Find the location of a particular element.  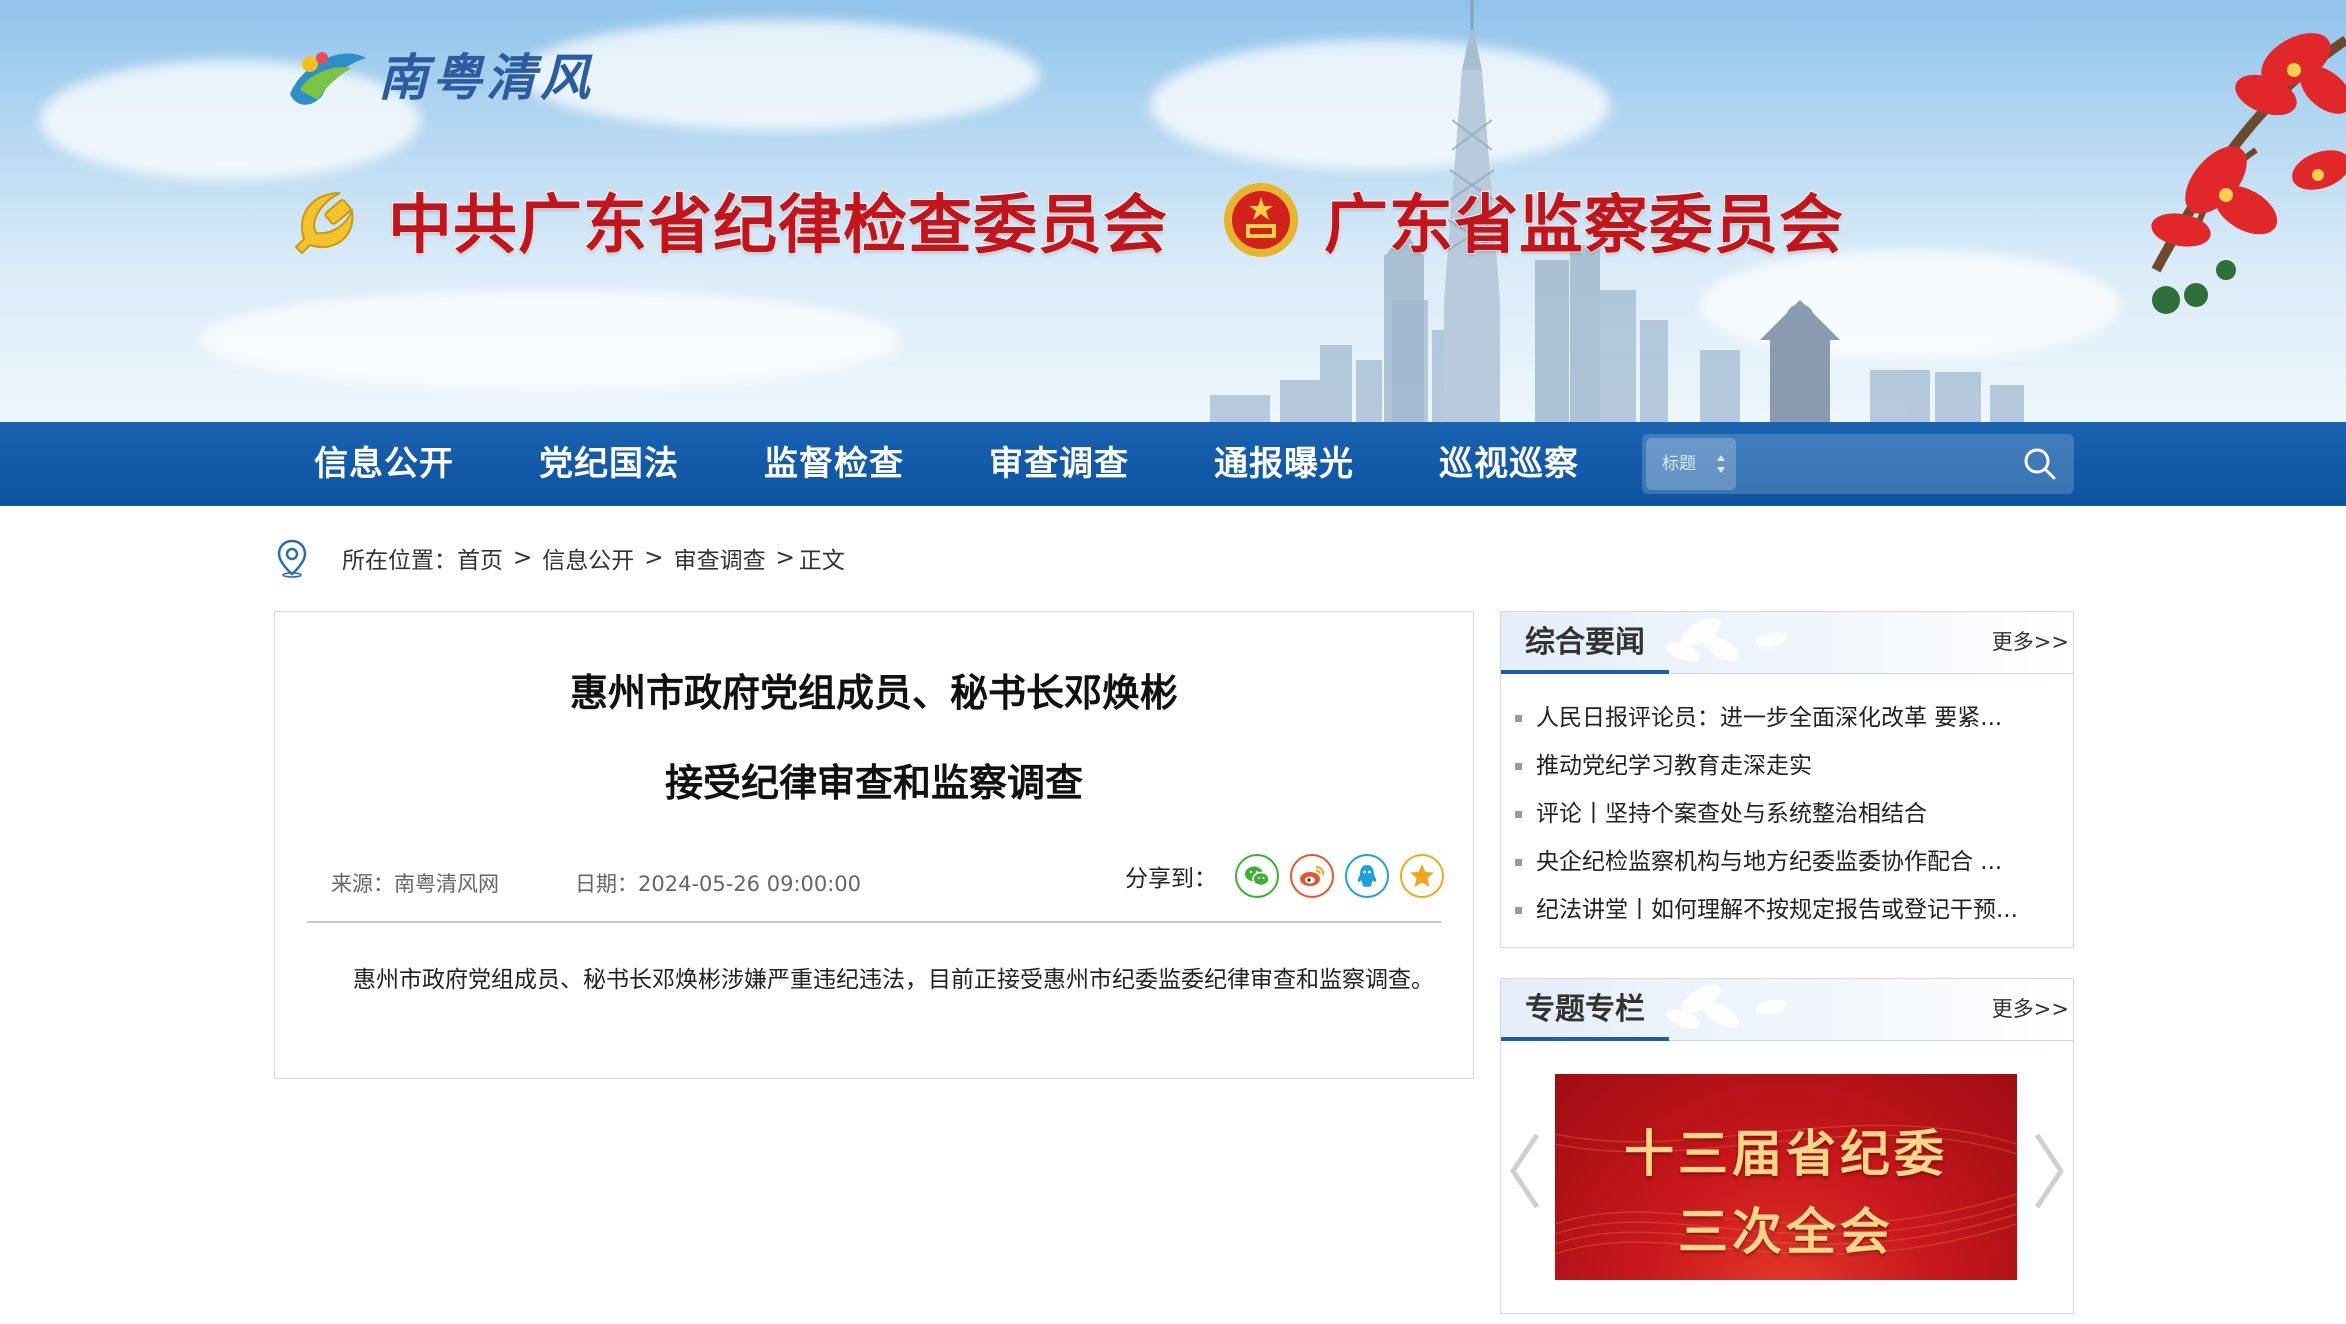

slider-next-icon is located at coordinates (2049, 1171).